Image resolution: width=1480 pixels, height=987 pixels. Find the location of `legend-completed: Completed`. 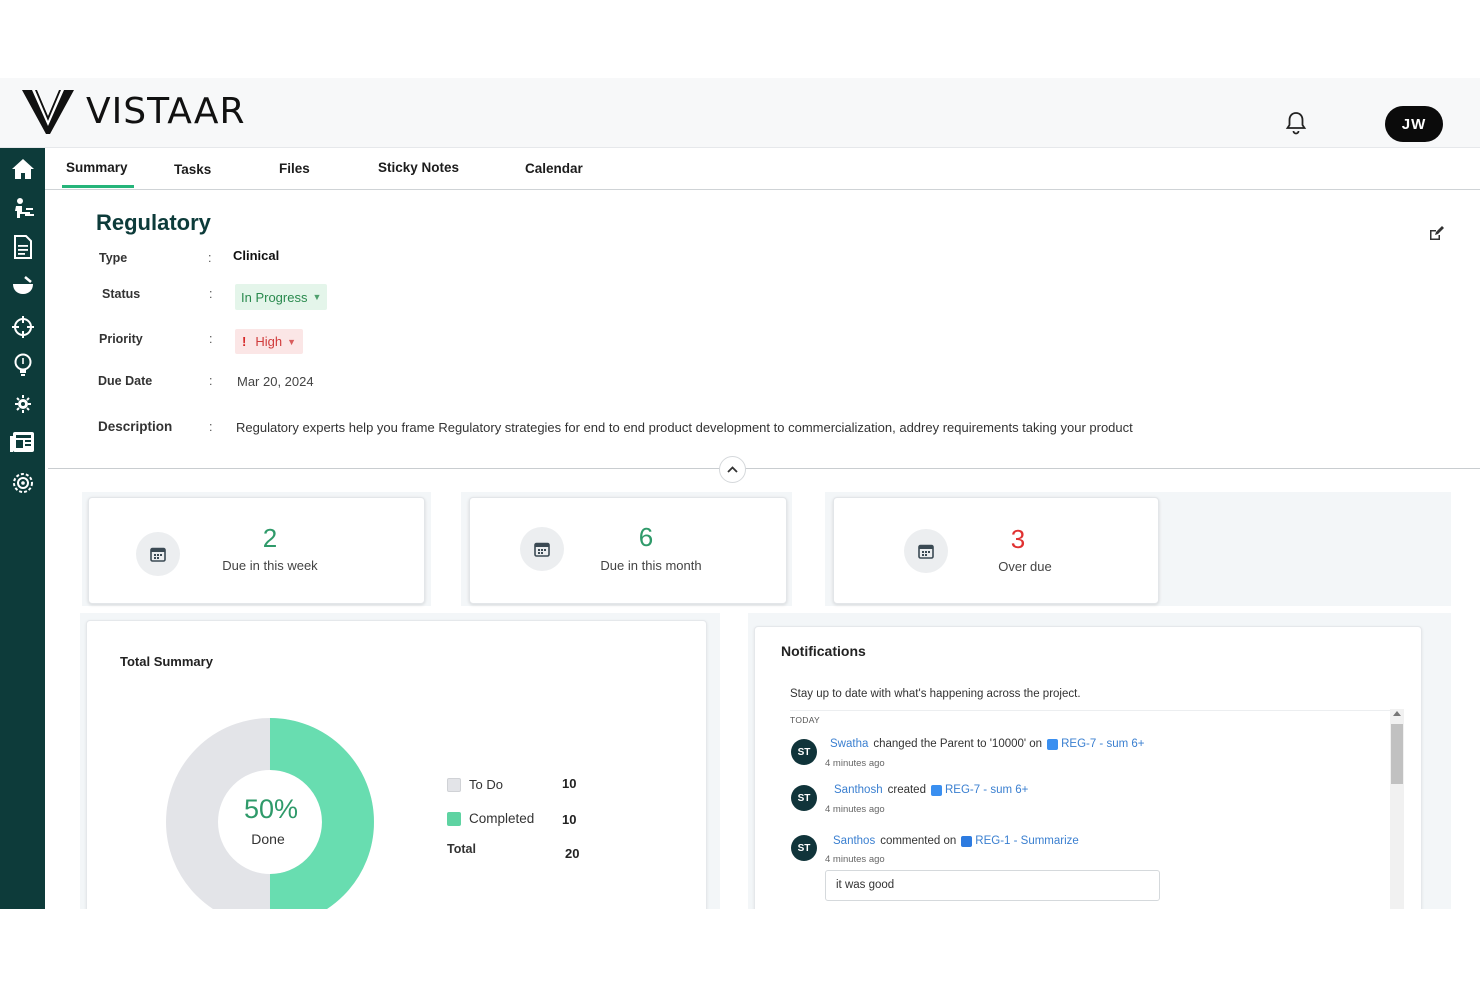

legend-completed: Completed is located at coordinates (490, 818).